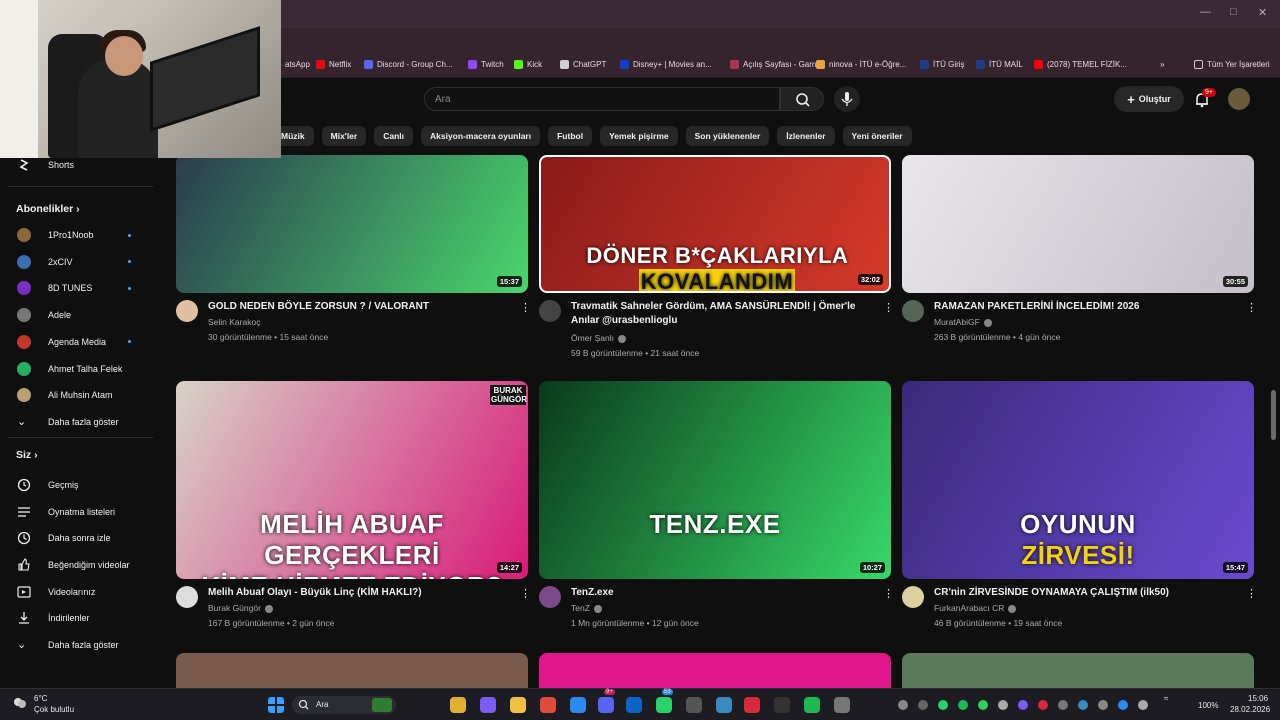 This screenshot has height=720, width=1280. What do you see at coordinates (802, 99) in the screenshot?
I see `search-button` at bounding box center [802, 99].